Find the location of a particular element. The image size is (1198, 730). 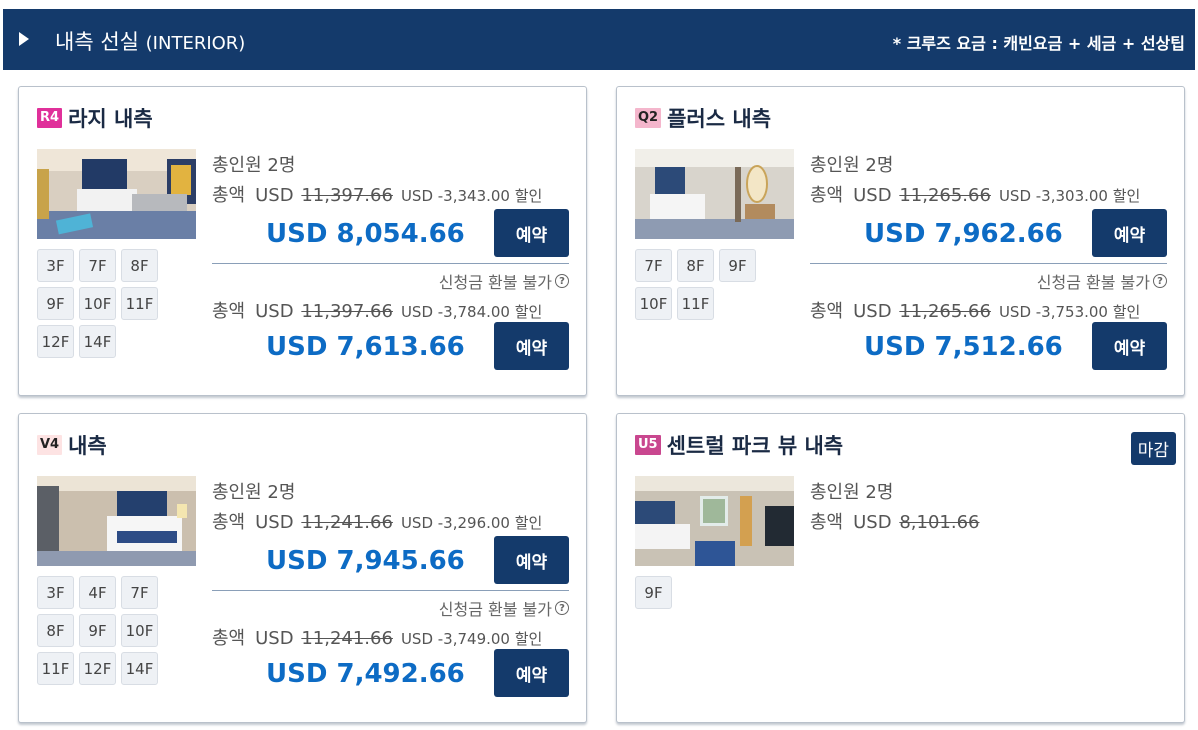

total-line: 총액 USD 11,397.66 USD -3,343.00 할인 is located at coordinates (377, 195).